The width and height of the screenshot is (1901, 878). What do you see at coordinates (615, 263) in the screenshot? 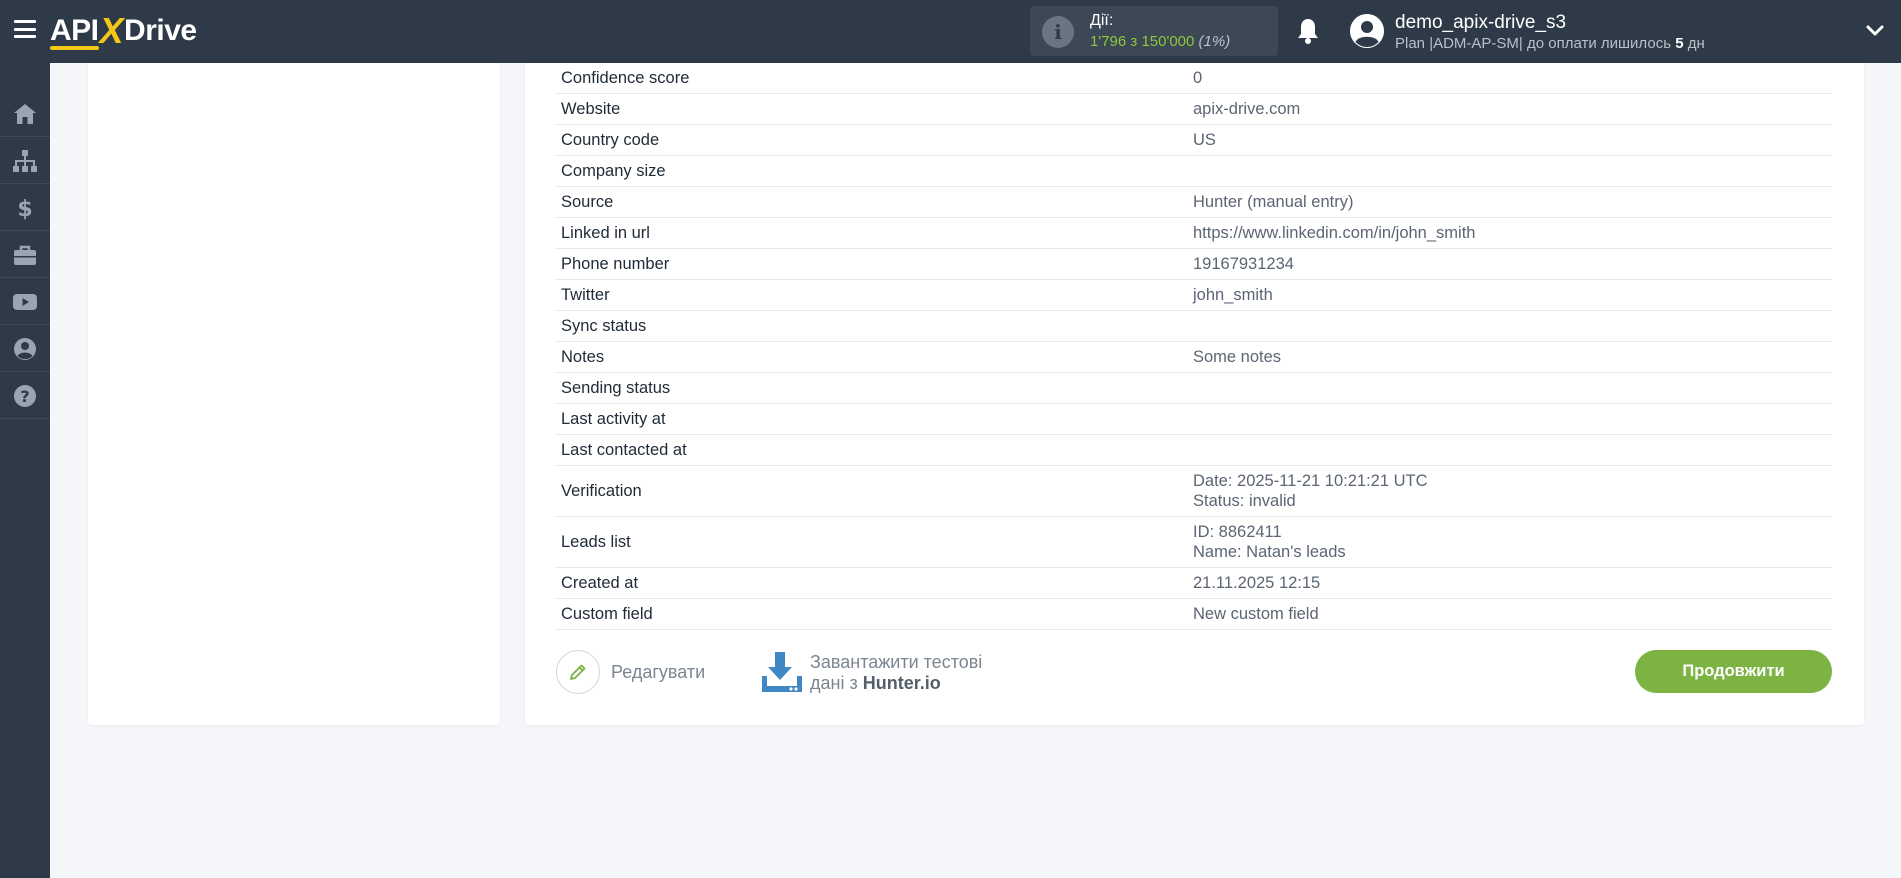
I see `row-key: Phone number` at bounding box center [615, 263].